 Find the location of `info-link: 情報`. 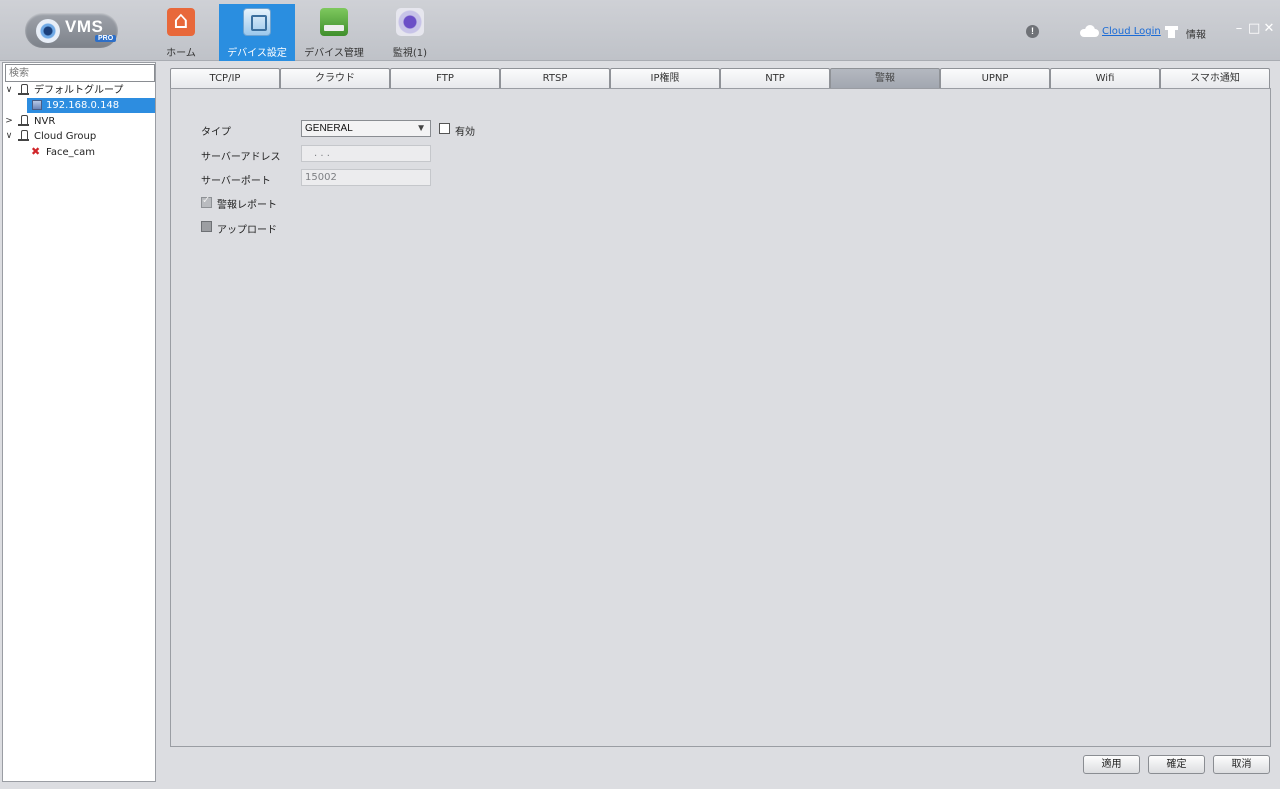

info-link: 情報 is located at coordinates (1196, 33).